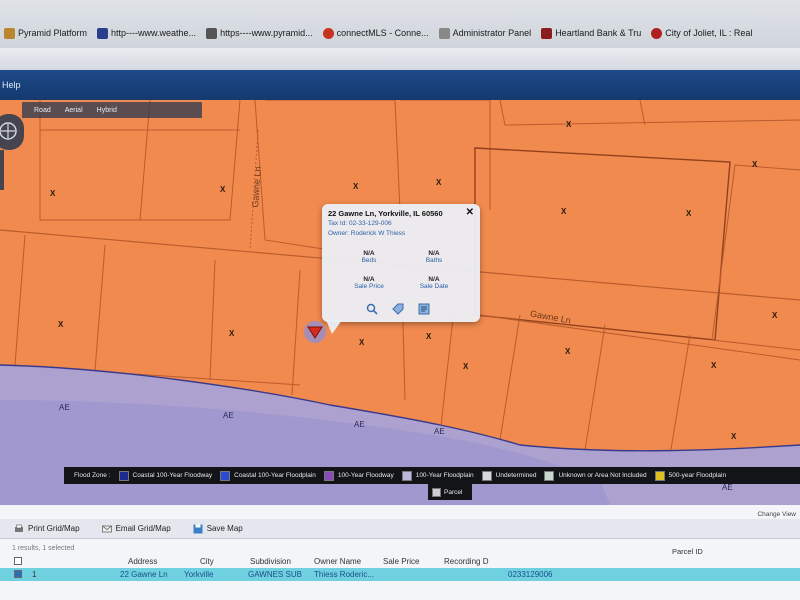  I want to click on app-header: Help, so click(400, 85).